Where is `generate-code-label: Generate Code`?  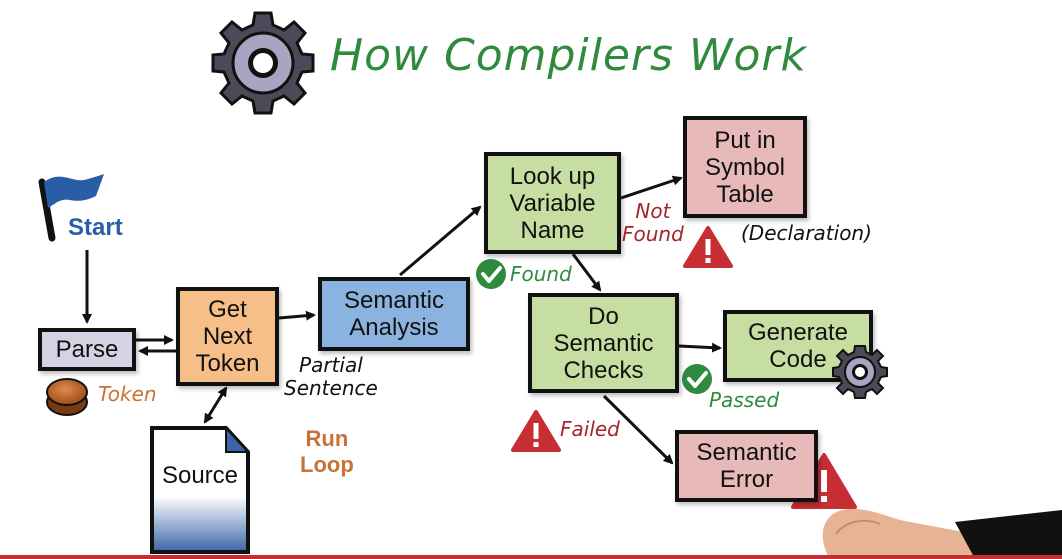
generate-code-label: Generate Code is located at coordinates (798, 346).